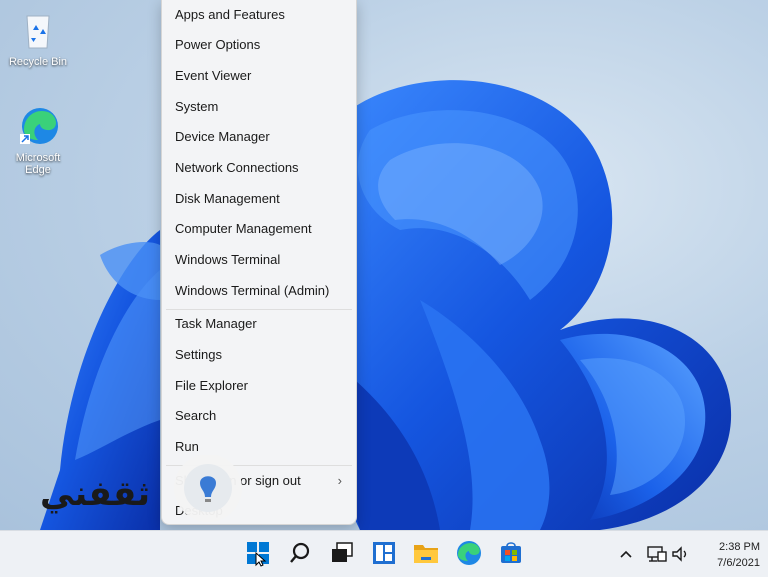 This screenshot has width=768, height=577. I want to click on chevron-up-icon, so click(626, 554).